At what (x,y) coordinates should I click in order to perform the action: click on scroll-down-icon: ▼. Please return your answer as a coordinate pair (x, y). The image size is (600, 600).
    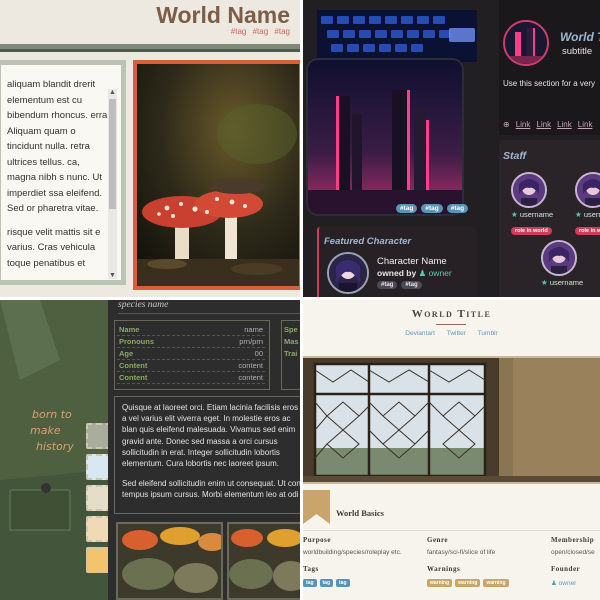
    Looking at the image, I should click on (112, 275).